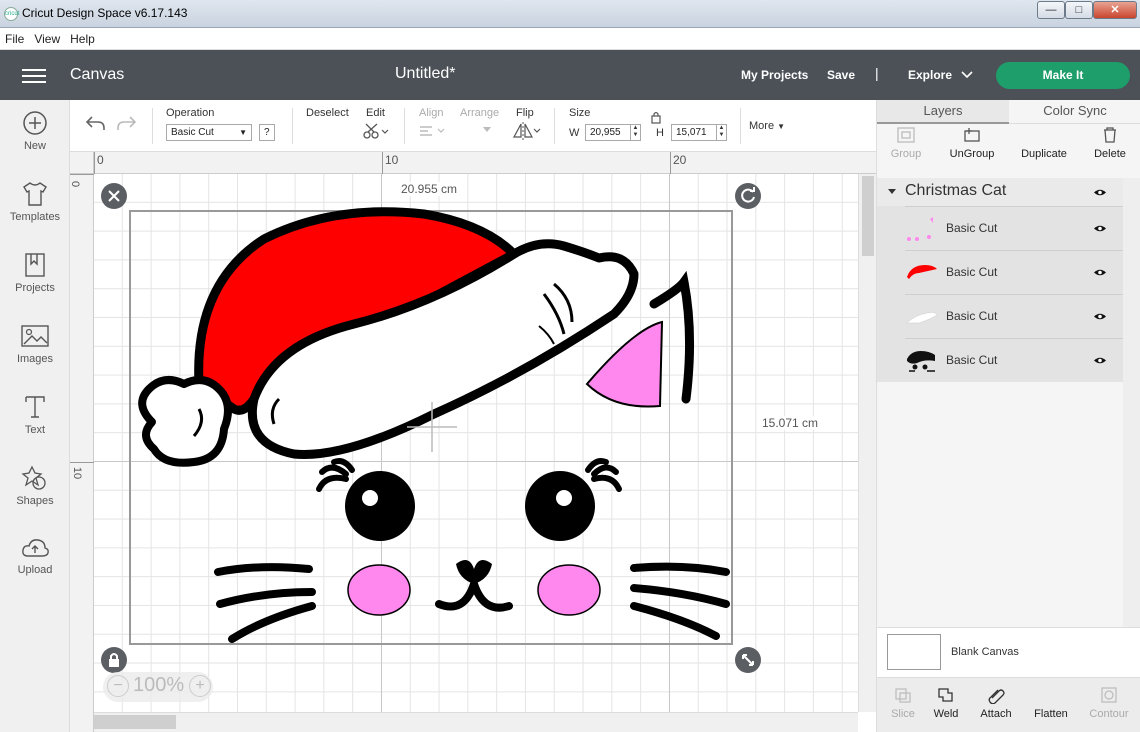 This screenshot has width=1140, height=732. Describe the element at coordinates (1000, 192) in the screenshot. I see `layer-group-row: Christmas Cat` at that location.